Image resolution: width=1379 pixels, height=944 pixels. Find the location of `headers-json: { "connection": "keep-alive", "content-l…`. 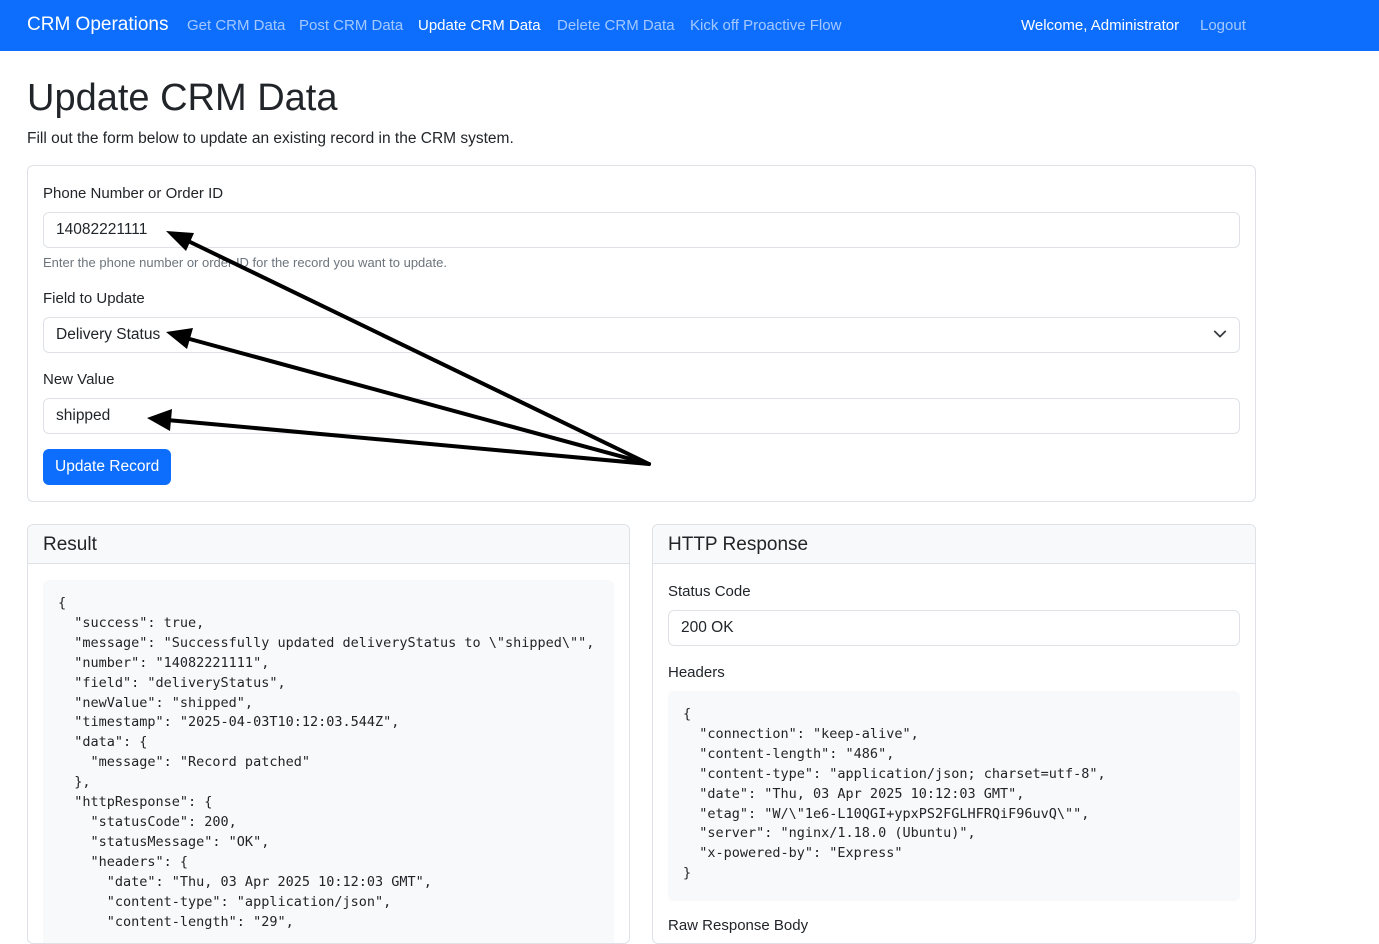

headers-json: { "connection": "keep-alive", "content-l… is located at coordinates (954, 796).